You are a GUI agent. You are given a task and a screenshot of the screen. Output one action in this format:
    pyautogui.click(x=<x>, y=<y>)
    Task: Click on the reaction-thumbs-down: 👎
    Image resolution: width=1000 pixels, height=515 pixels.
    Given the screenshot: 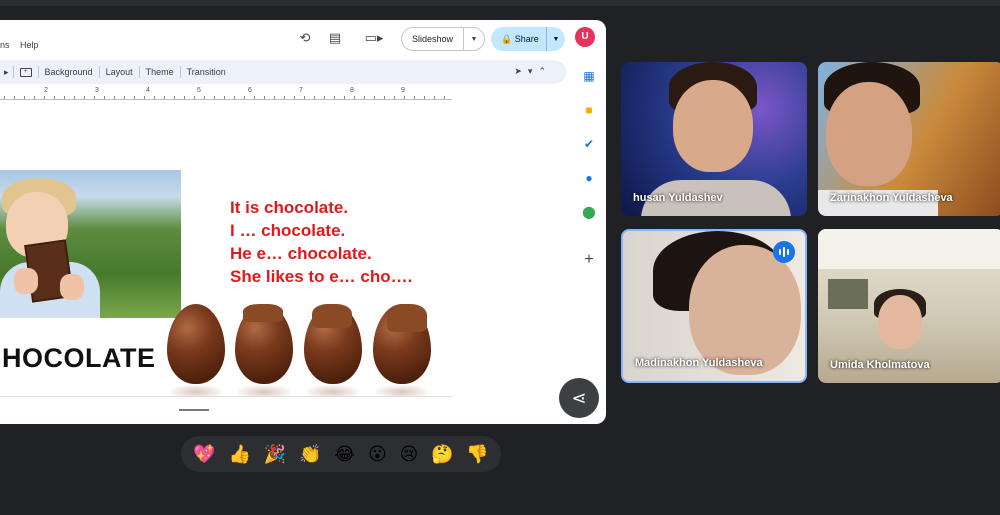 What is the action you would take?
    pyautogui.click(x=477, y=454)
    